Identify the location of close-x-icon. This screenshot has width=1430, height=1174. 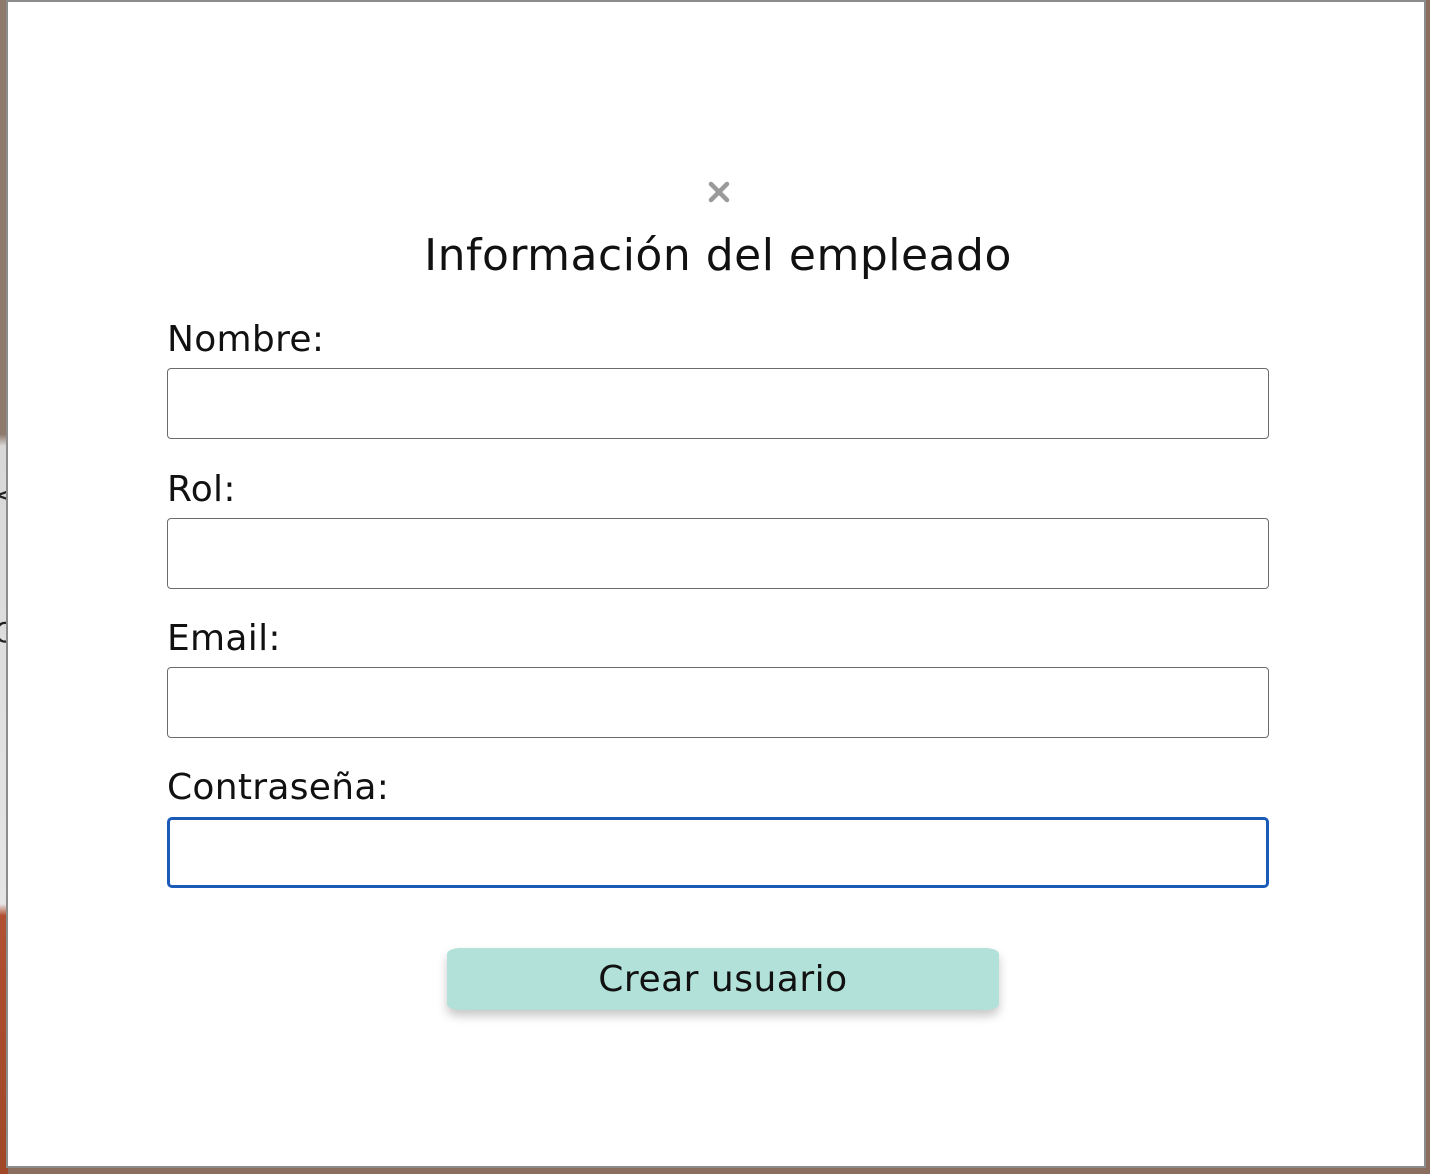
(719, 192).